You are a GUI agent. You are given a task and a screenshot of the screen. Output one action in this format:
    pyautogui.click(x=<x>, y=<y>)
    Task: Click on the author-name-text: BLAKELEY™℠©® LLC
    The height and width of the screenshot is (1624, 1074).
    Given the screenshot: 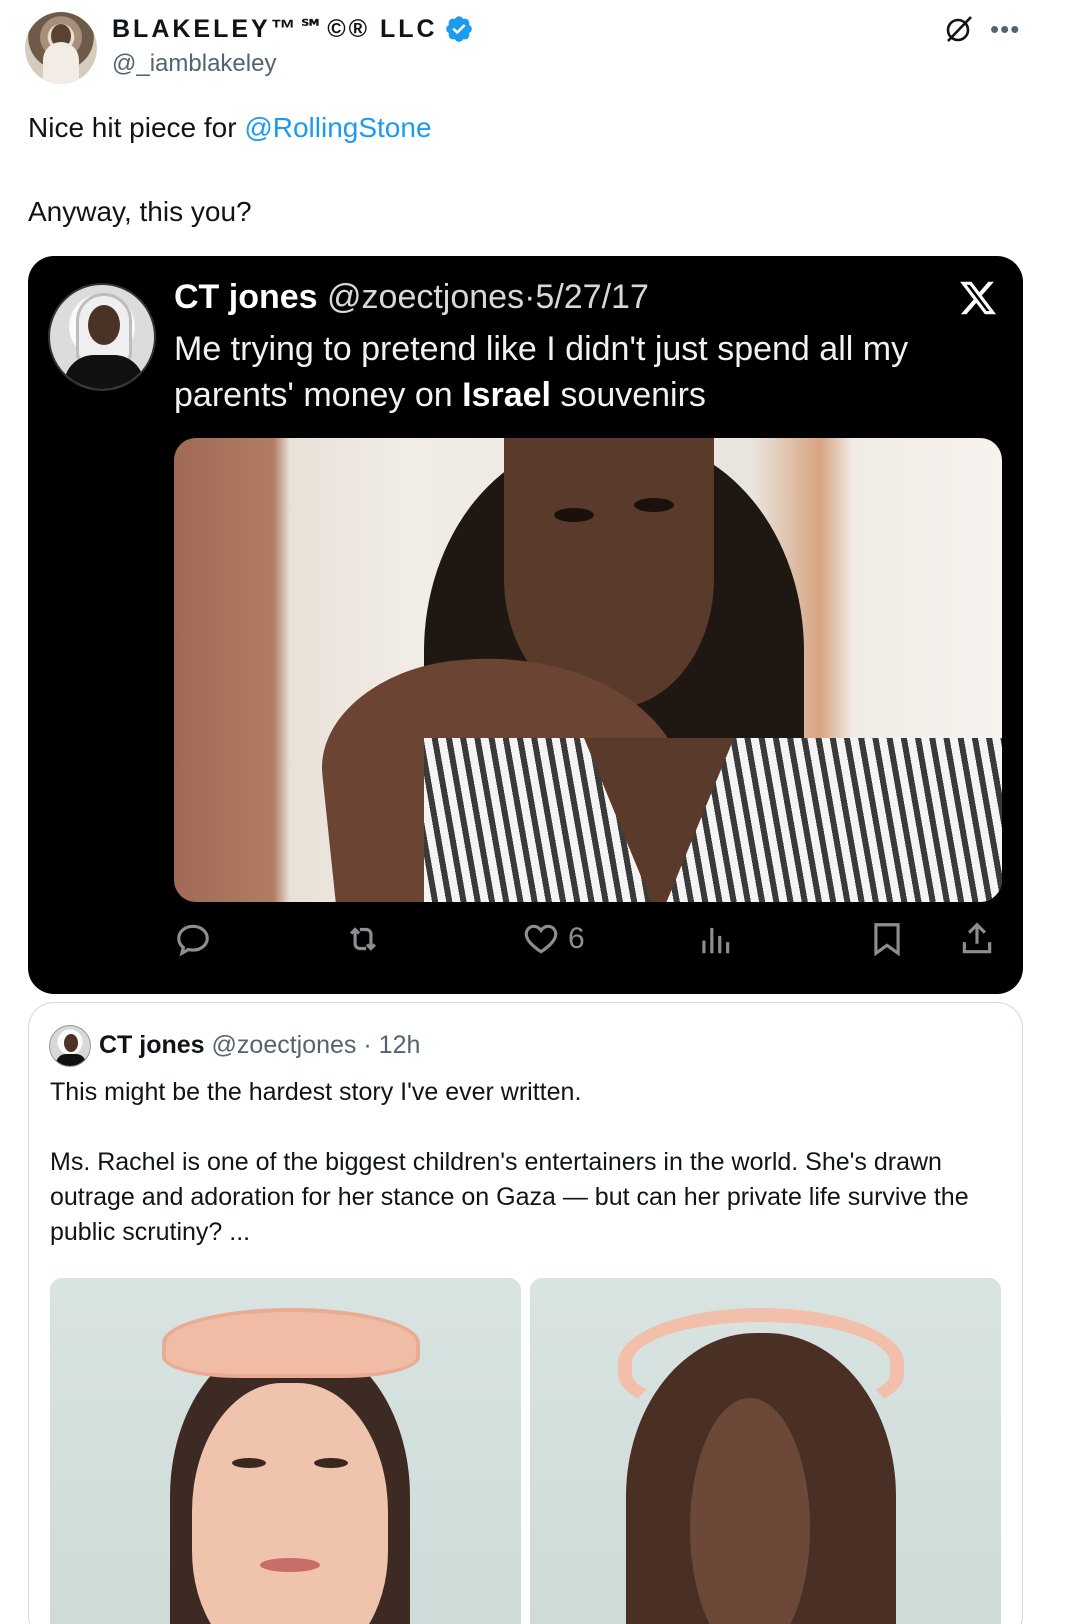 What is the action you would take?
    pyautogui.click(x=275, y=29)
    